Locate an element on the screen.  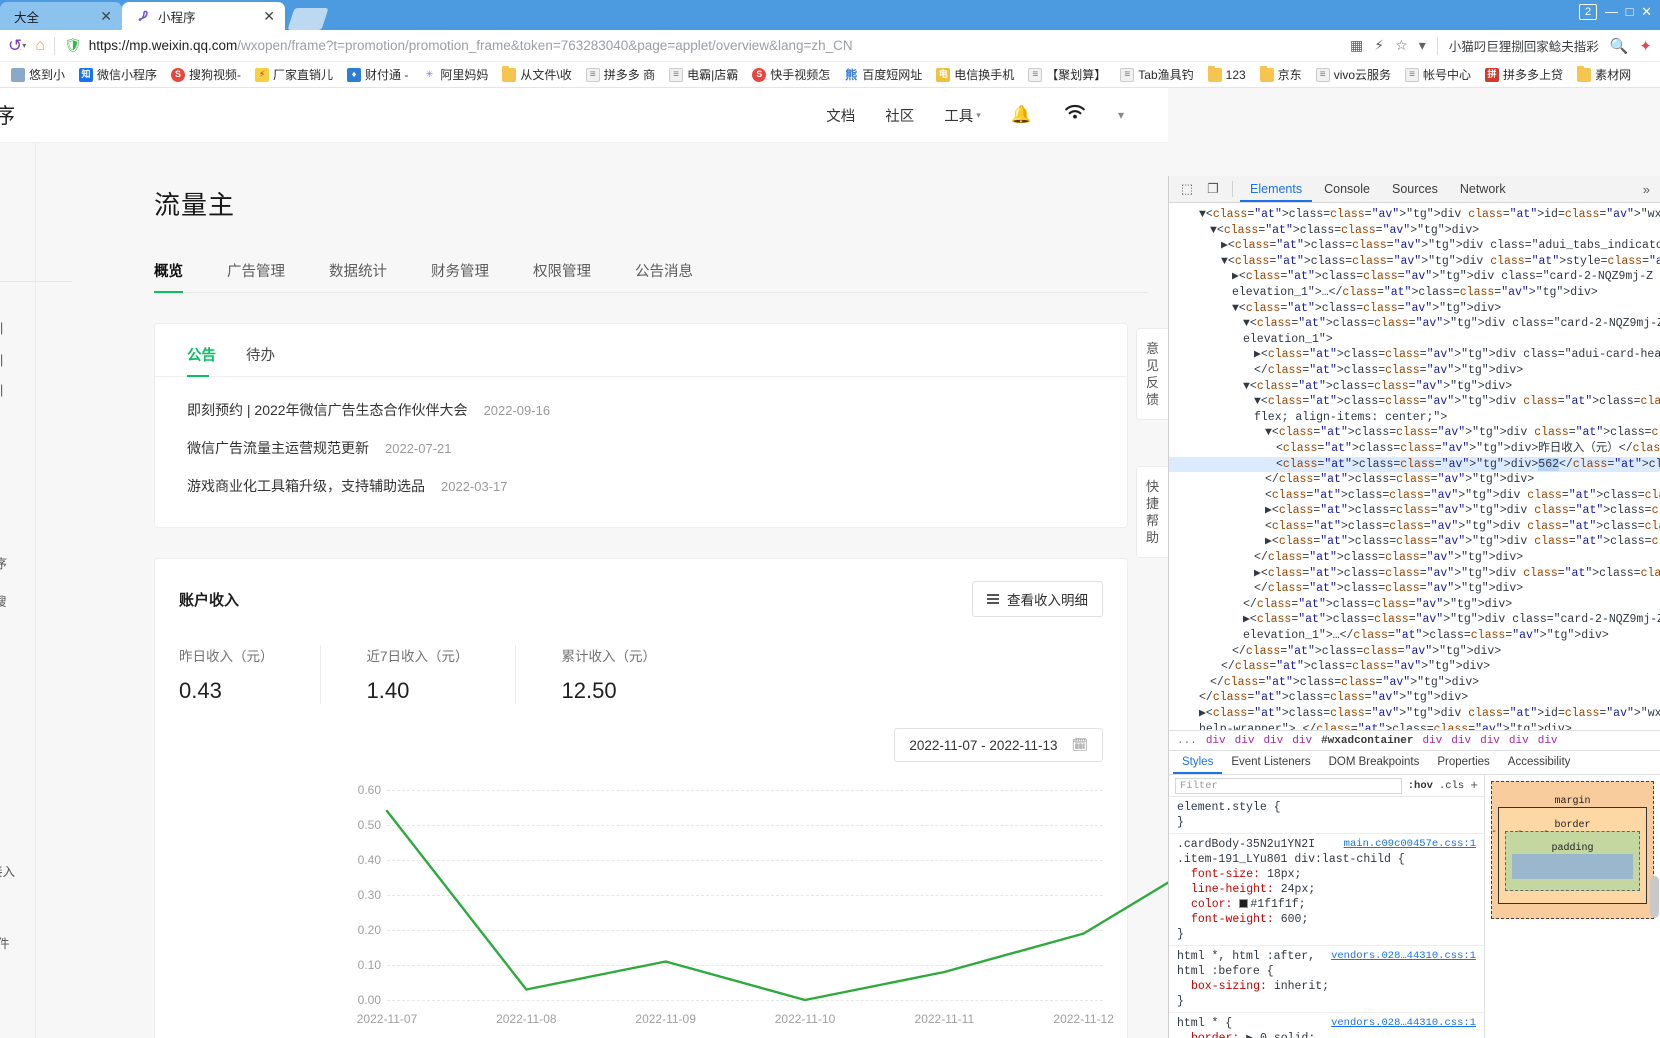
bookmark-item: ♦ 财付通 - is located at coordinates (377, 75).